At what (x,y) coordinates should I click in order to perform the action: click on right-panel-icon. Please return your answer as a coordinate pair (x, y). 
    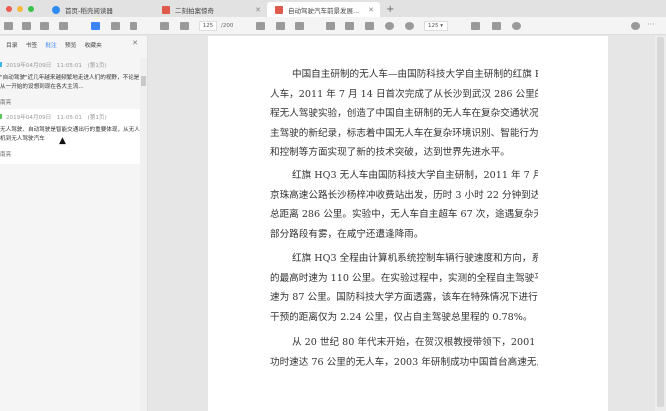
    Looking at the image, I should click on (115, 26).